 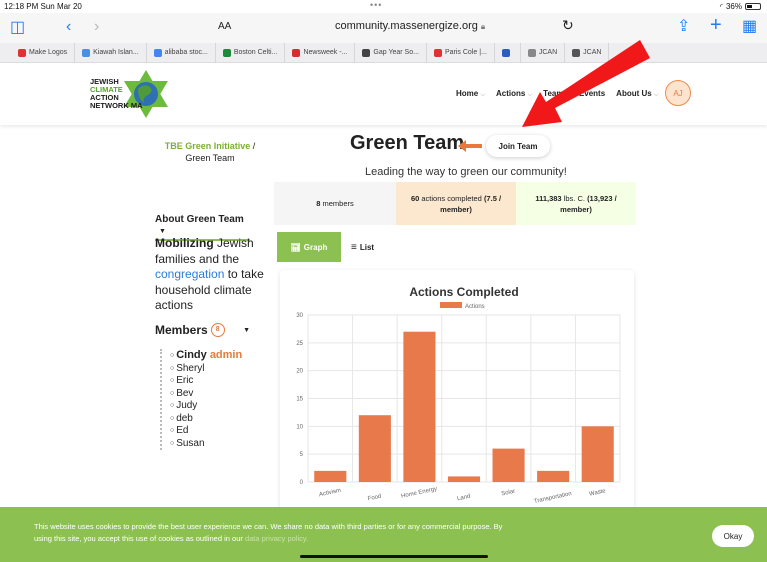 I want to click on stat-members: 8 members, so click(x=335, y=203).